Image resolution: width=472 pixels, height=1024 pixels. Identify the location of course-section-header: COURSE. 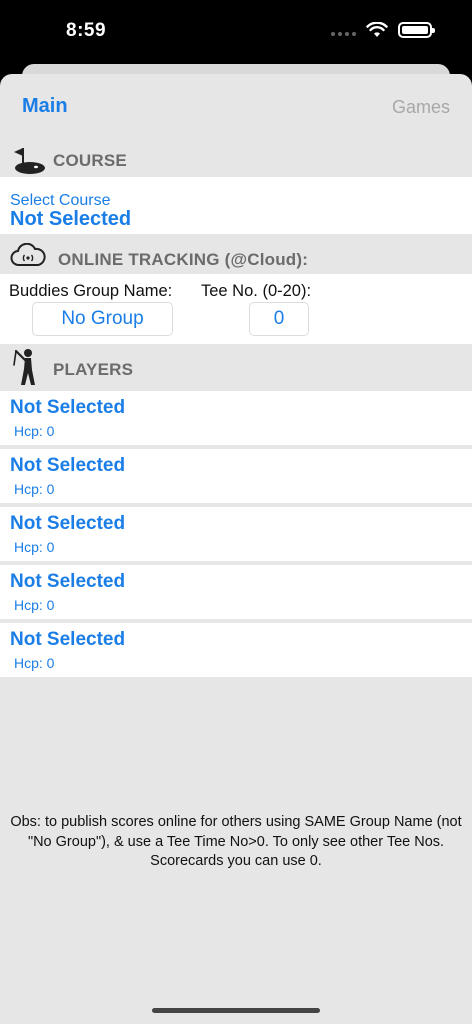
(236, 160).